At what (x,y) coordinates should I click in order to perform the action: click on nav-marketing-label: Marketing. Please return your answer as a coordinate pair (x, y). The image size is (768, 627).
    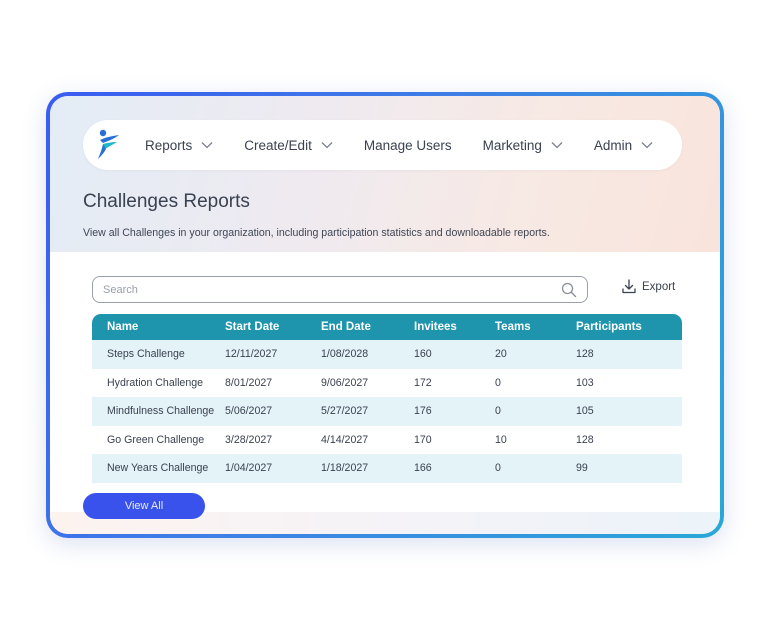
    Looking at the image, I should click on (512, 145).